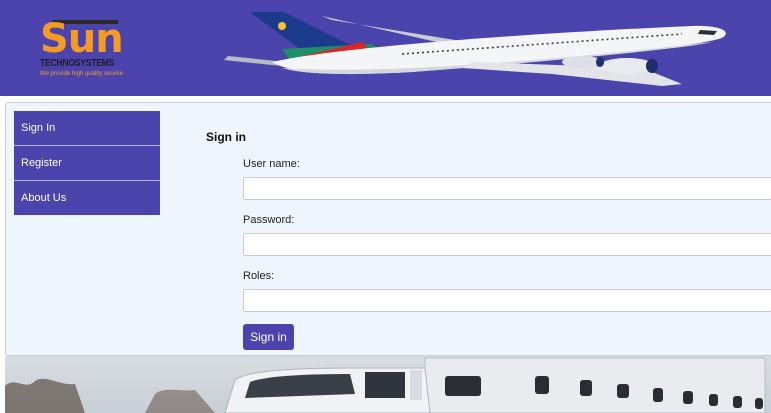 This screenshot has height=413, width=771. Describe the element at coordinates (226, 137) in the screenshot. I see `signin-title: Sign in` at that location.